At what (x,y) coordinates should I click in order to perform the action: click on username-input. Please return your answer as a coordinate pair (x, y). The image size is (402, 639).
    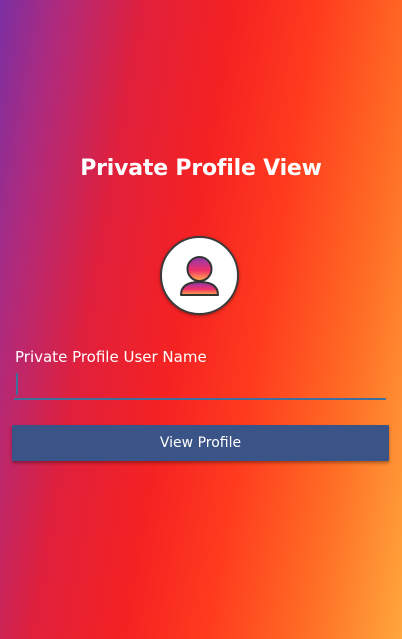
    Looking at the image, I should click on (200, 384).